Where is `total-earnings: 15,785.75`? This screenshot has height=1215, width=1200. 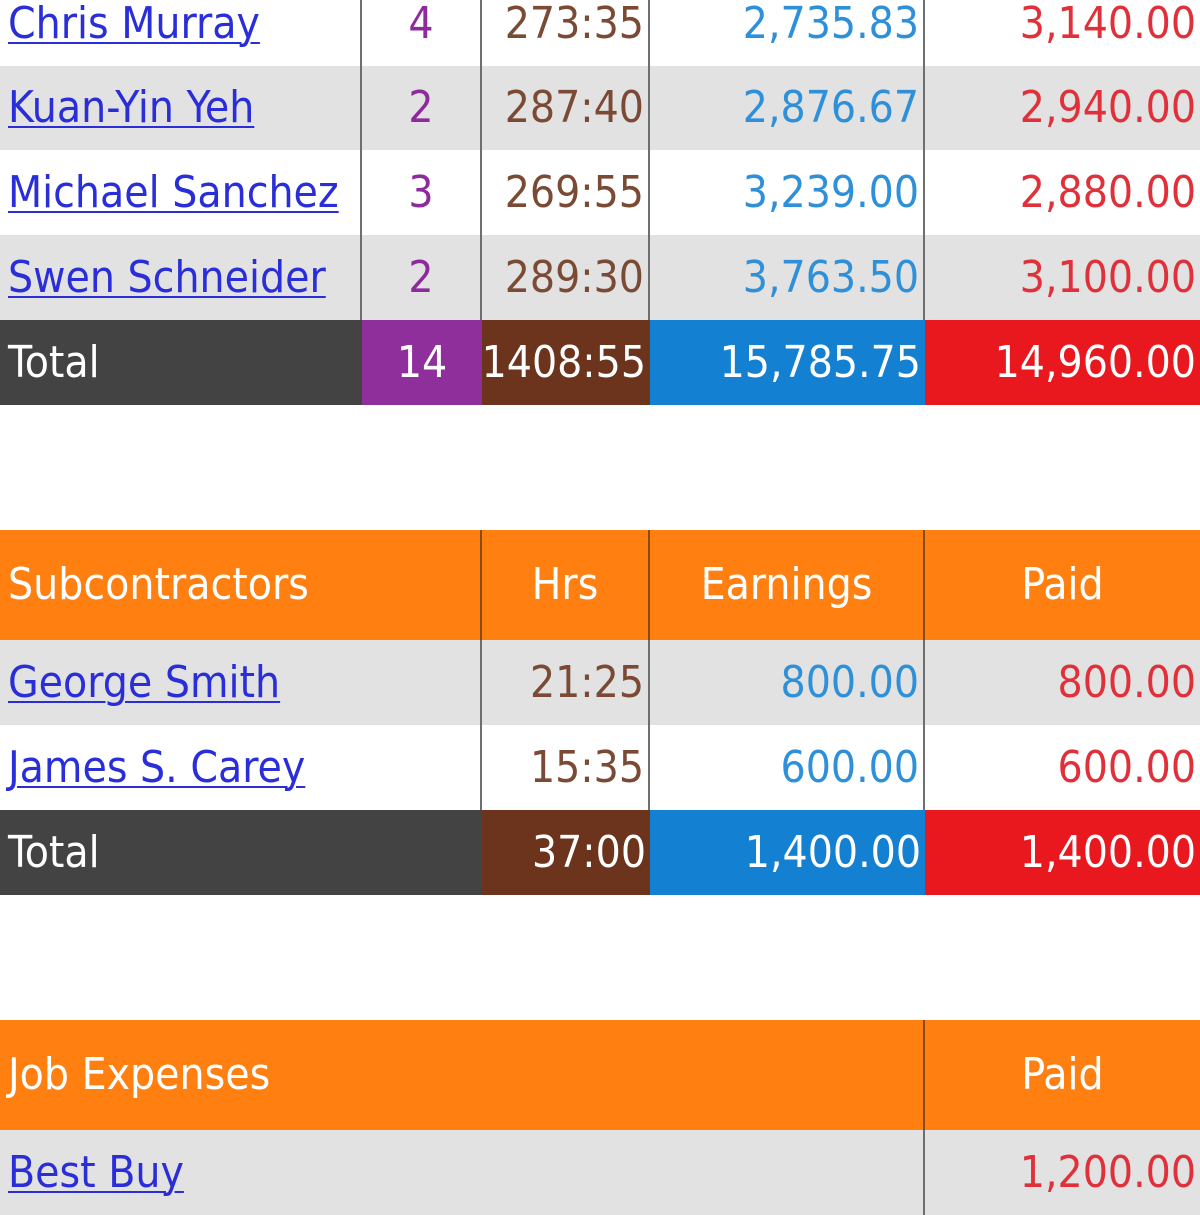 total-earnings: 15,785.75 is located at coordinates (787, 362).